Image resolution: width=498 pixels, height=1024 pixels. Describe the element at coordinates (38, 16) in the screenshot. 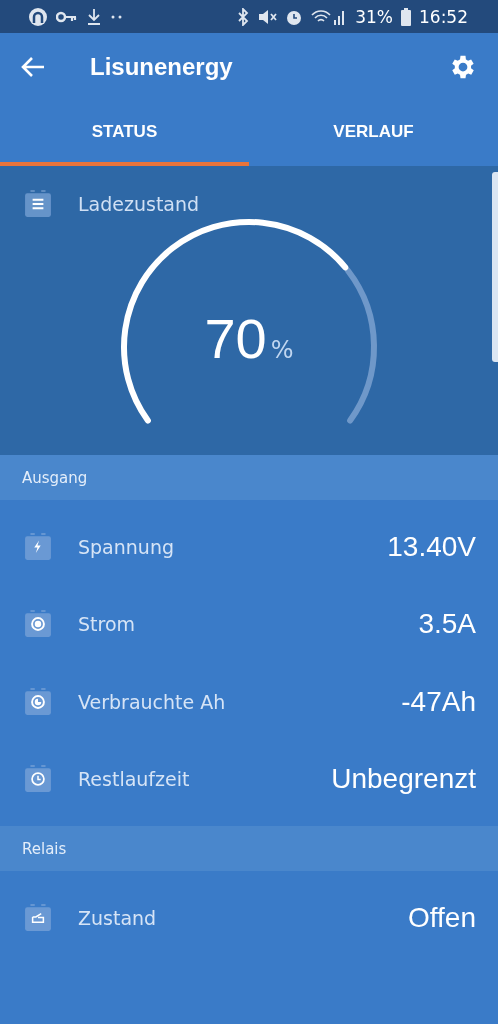

I see `app-icon` at that location.